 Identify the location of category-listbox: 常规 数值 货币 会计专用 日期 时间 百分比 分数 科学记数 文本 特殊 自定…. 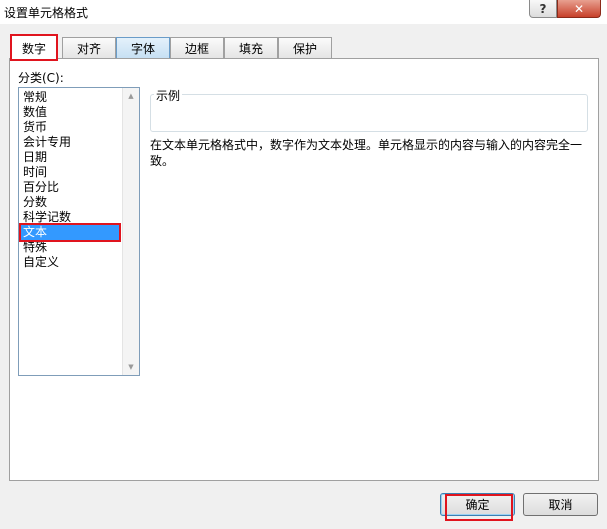
(79, 231).